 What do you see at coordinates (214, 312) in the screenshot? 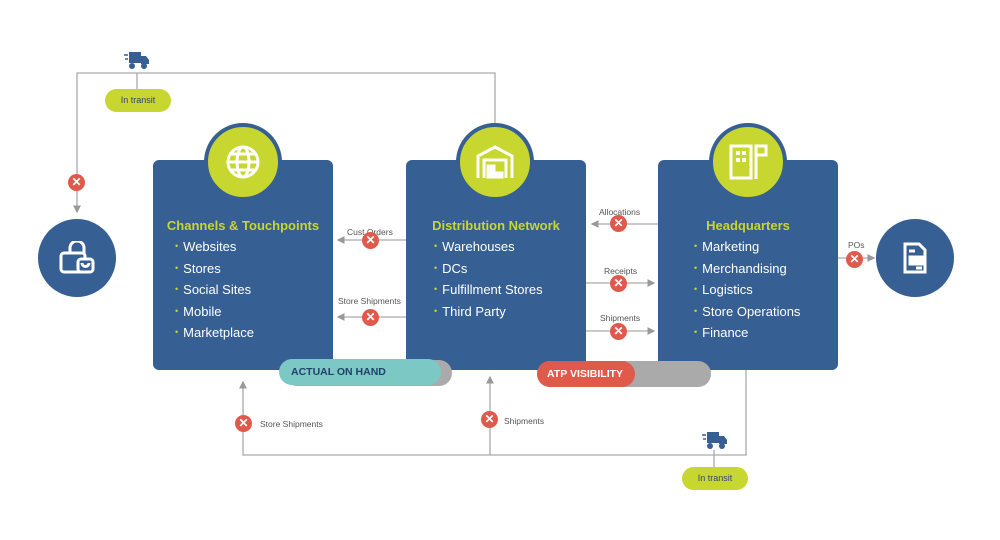
I see `list-item: Mobile` at bounding box center [214, 312].